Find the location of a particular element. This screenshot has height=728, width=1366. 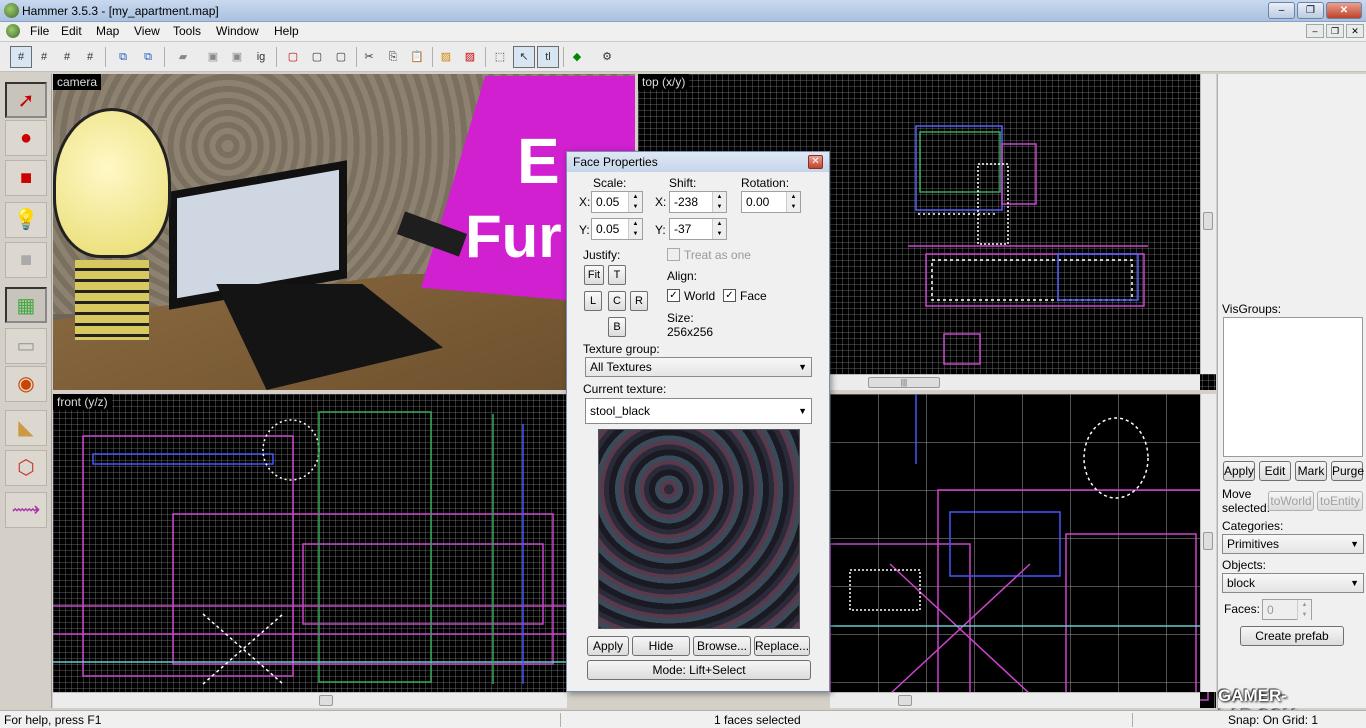

current-texture-value: stool_black is located at coordinates (620, 411).